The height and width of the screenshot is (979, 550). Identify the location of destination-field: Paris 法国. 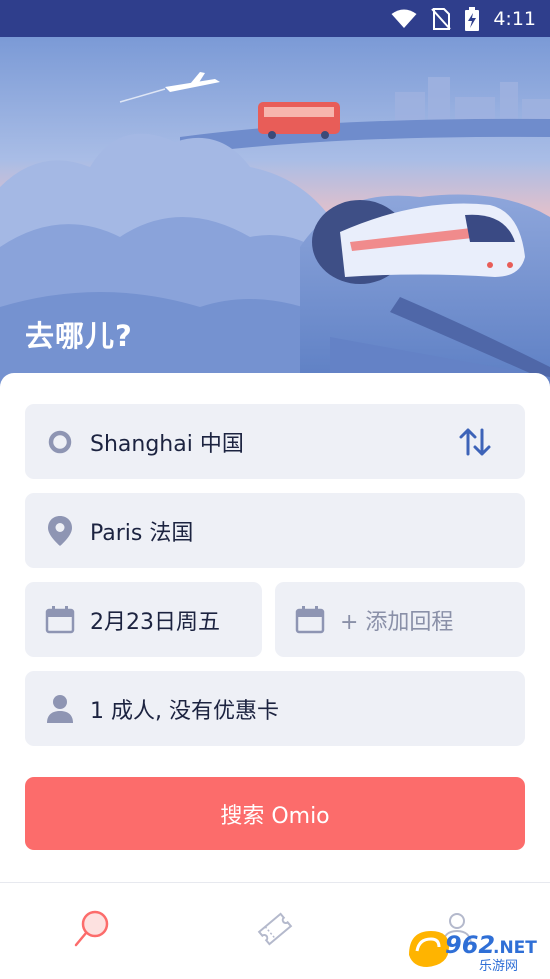
(275, 530).